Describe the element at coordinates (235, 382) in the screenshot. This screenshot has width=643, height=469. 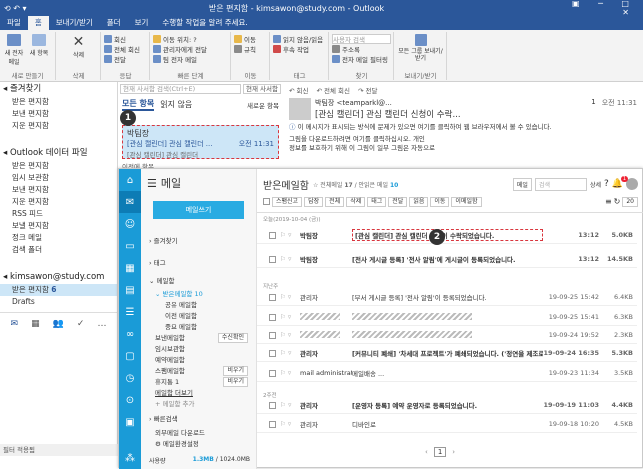
I see `empty-trash-button: 비우기` at that location.